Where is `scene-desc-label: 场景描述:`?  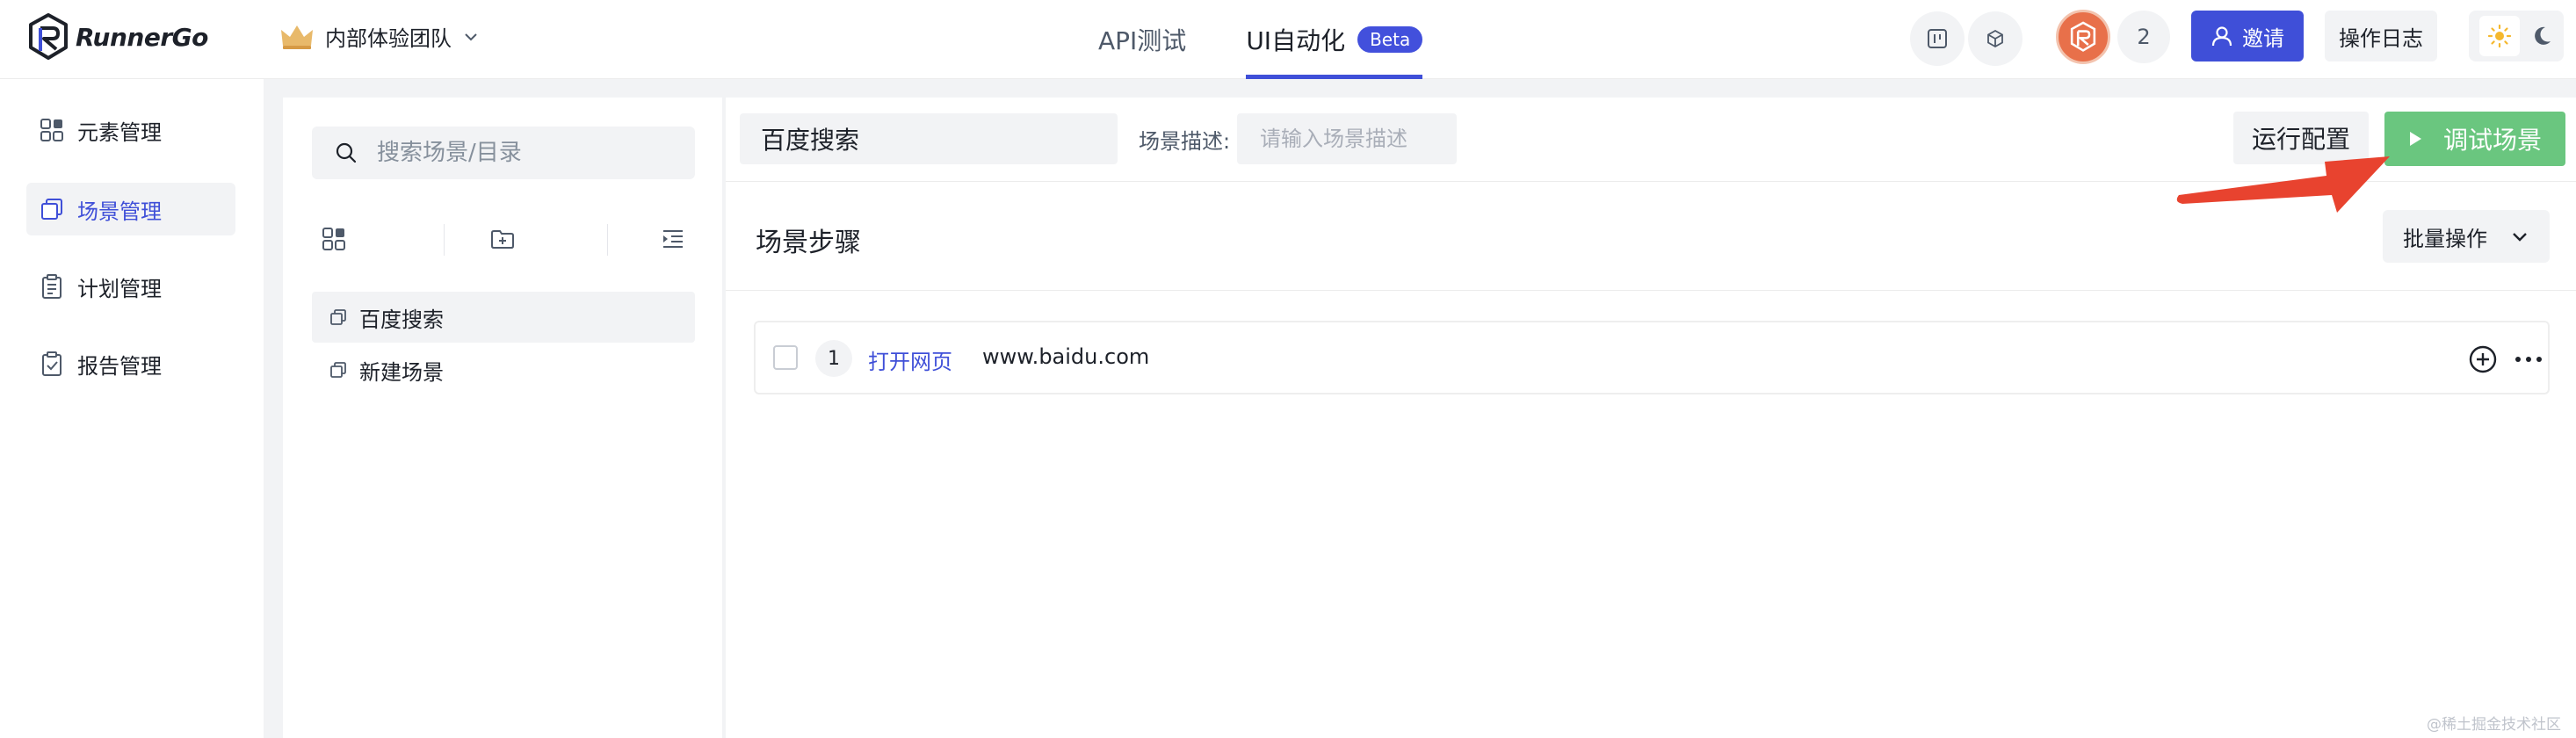 scene-desc-label: 场景描述: is located at coordinates (1185, 141).